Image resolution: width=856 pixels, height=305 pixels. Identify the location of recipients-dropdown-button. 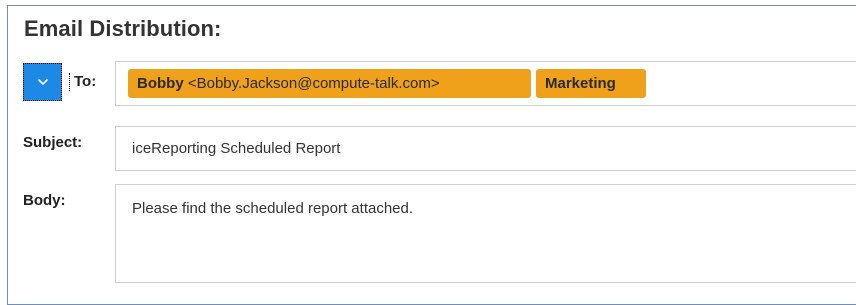
(42, 82).